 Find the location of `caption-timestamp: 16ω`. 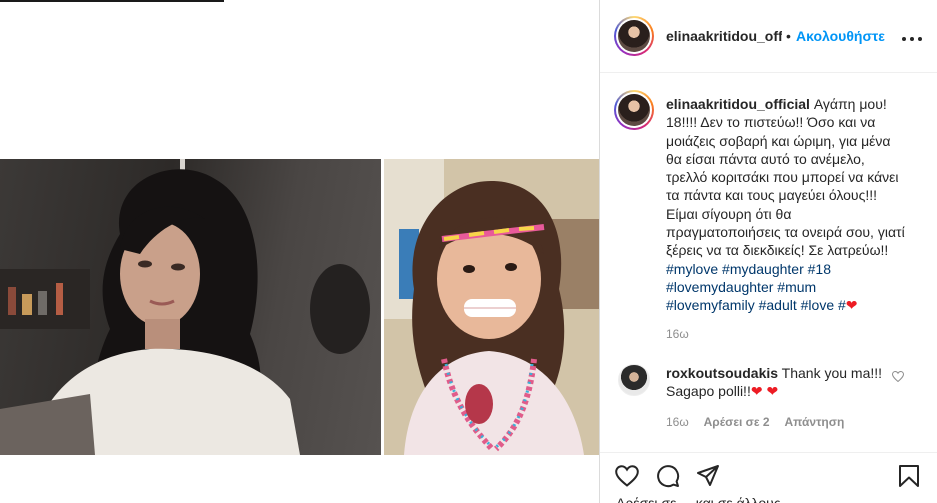

caption-timestamp: 16ω is located at coordinates (677, 334).